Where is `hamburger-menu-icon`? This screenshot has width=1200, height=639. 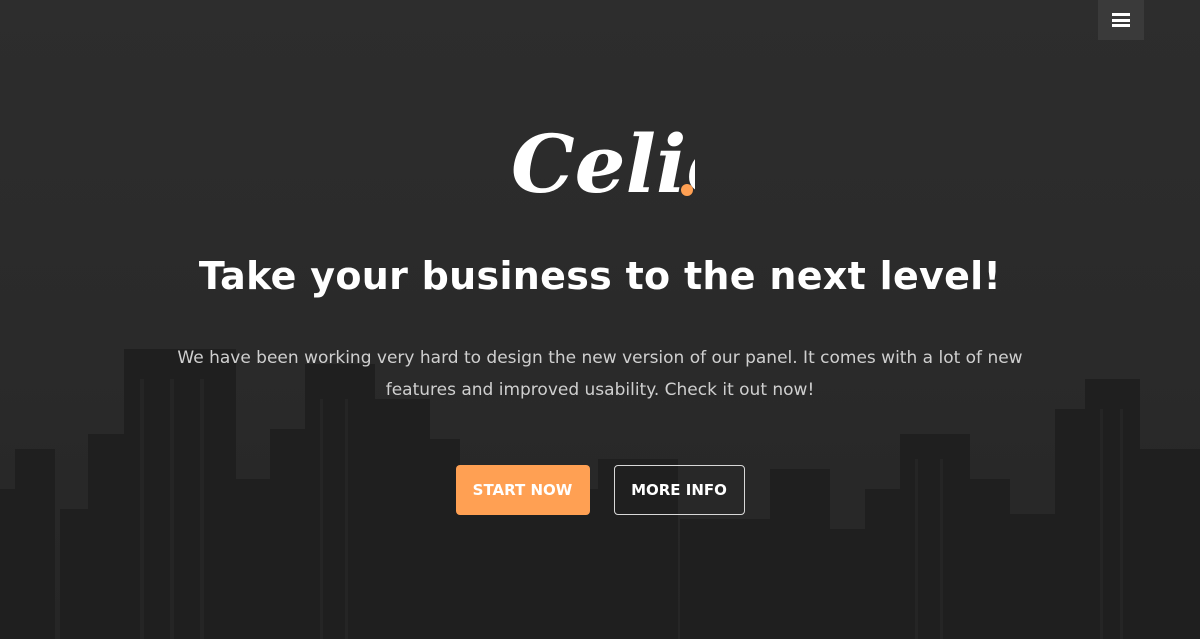
hamburger-menu-icon is located at coordinates (1121, 20).